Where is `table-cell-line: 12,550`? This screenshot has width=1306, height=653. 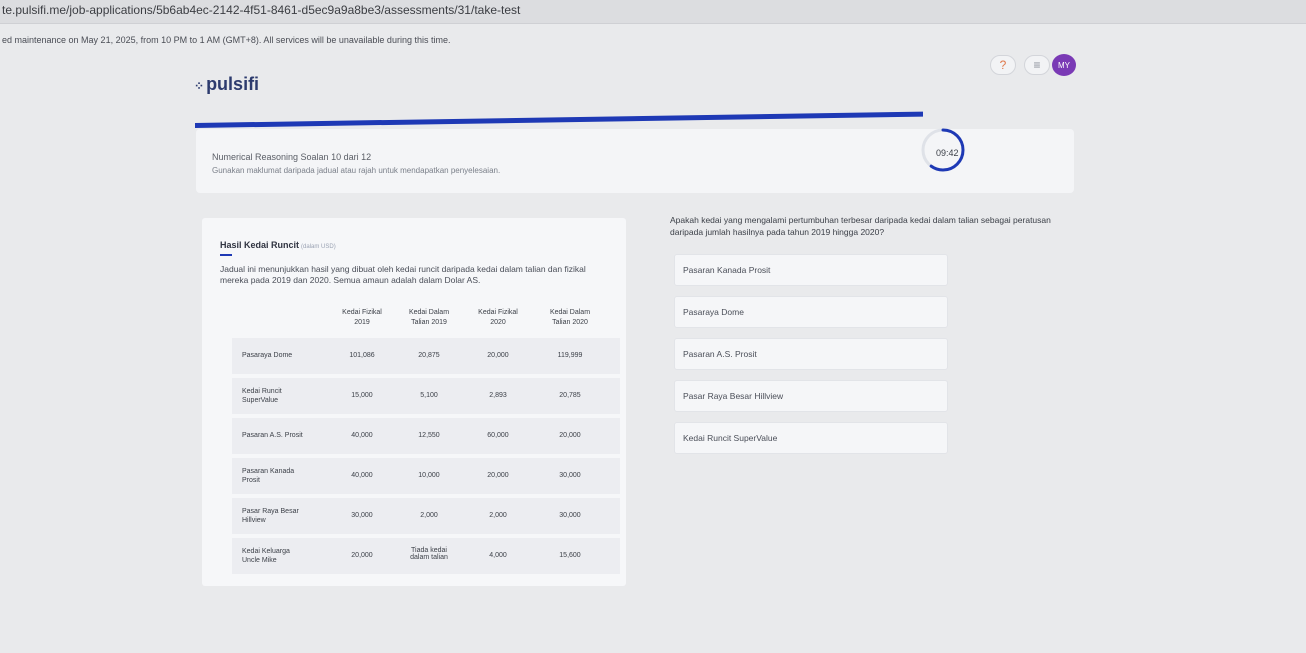 table-cell-line: 12,550 is located at coordinates (429, 435).